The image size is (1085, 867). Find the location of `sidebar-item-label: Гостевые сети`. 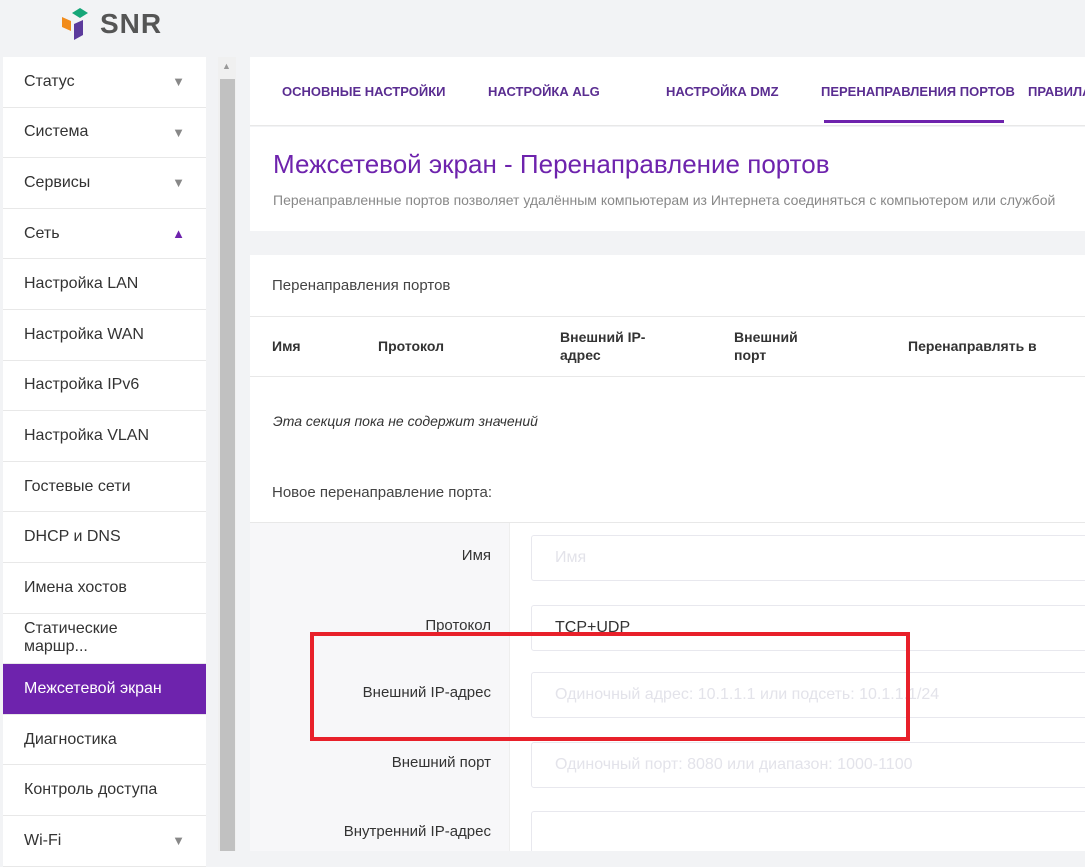

sidebar-item-label: Гостевые сети is located at coordinates (77, 486).